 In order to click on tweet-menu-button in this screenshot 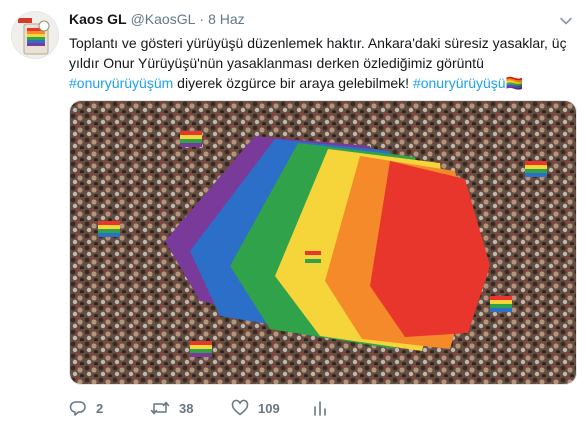, I will do `click(566, 21)`.